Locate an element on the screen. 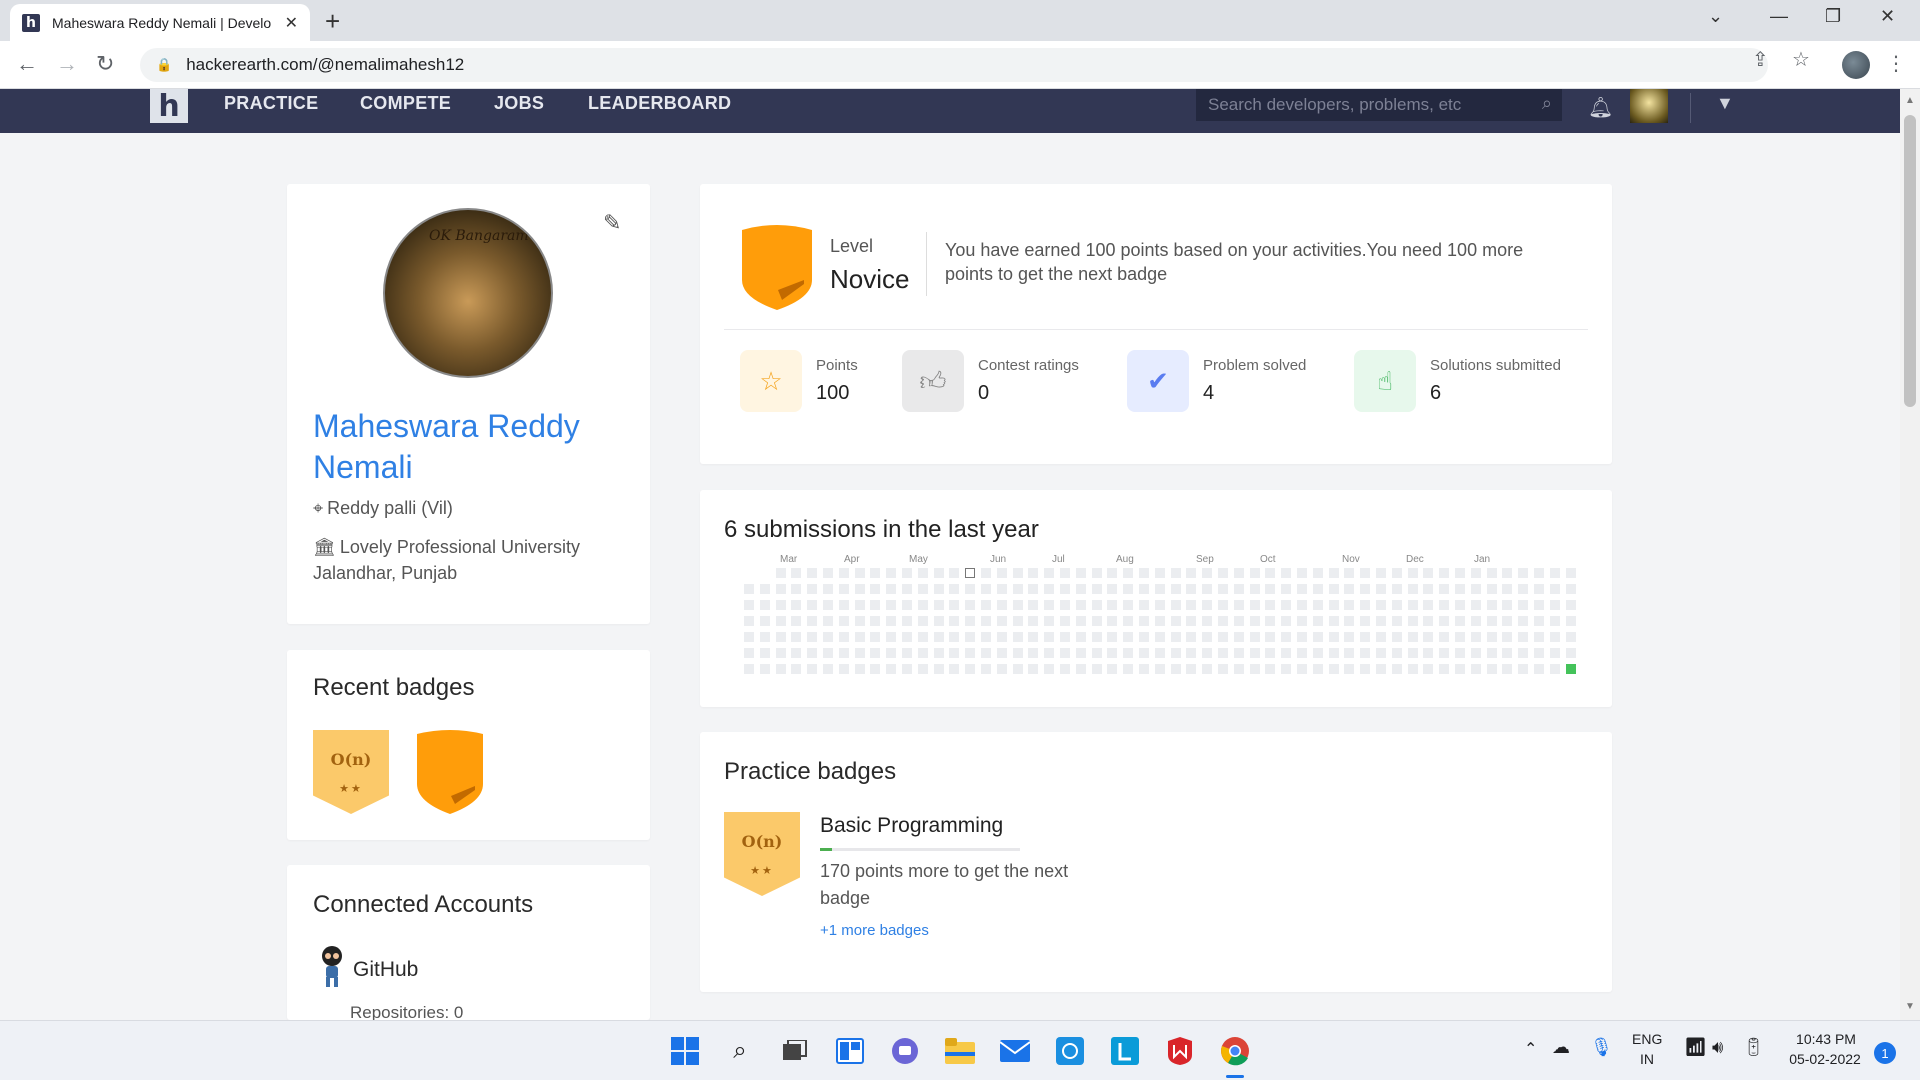 This screenshot has width=1920, height=1080. reload-icon: ↻ is located at coordinates (105, 64).